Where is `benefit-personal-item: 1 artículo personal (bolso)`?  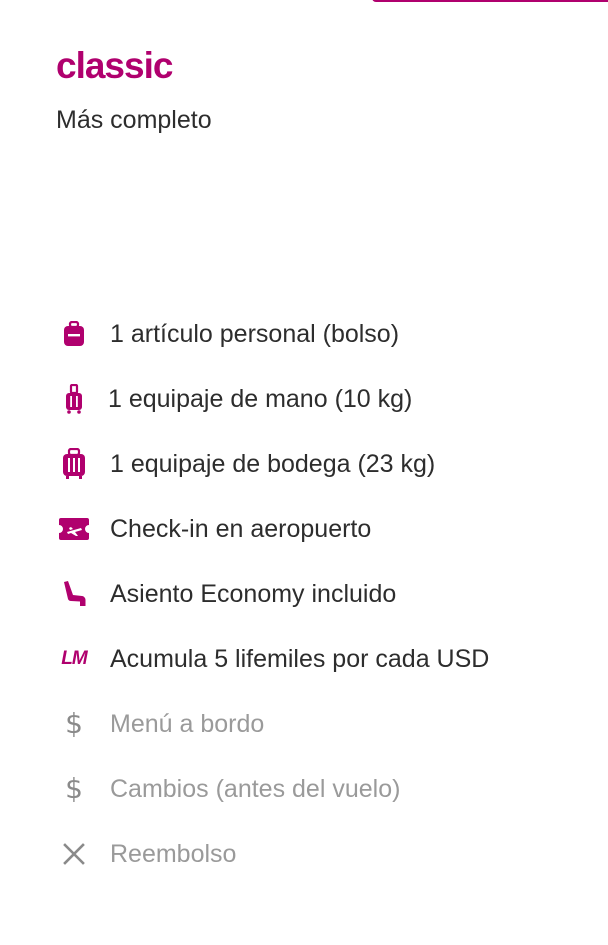
benefit-personal-item: 1 artículo personal (bolso) is located at coordinates (272, 333).